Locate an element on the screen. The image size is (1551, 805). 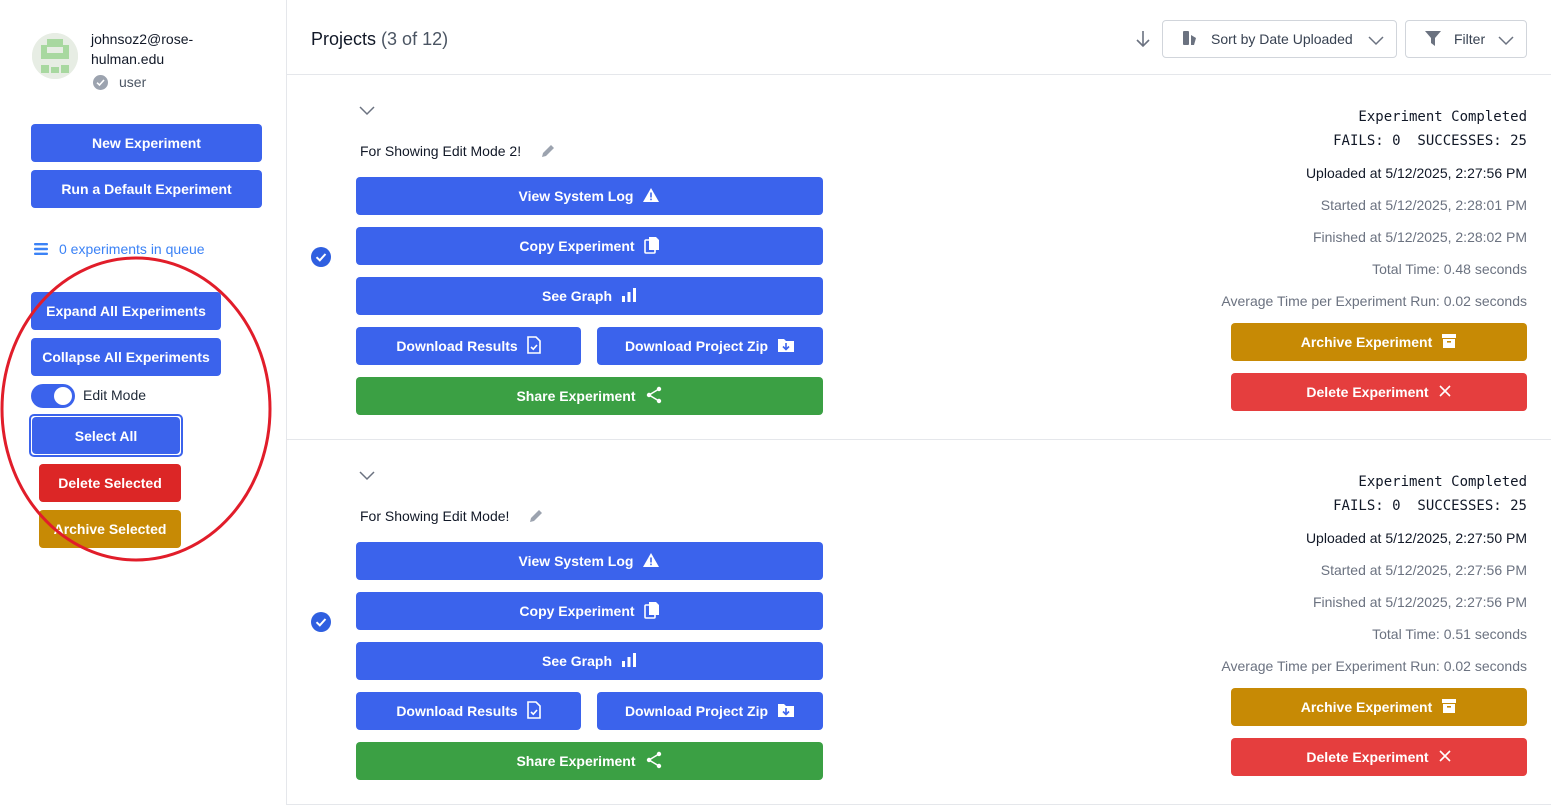
page-title-text: Projects is located at coordinates (344, 39).